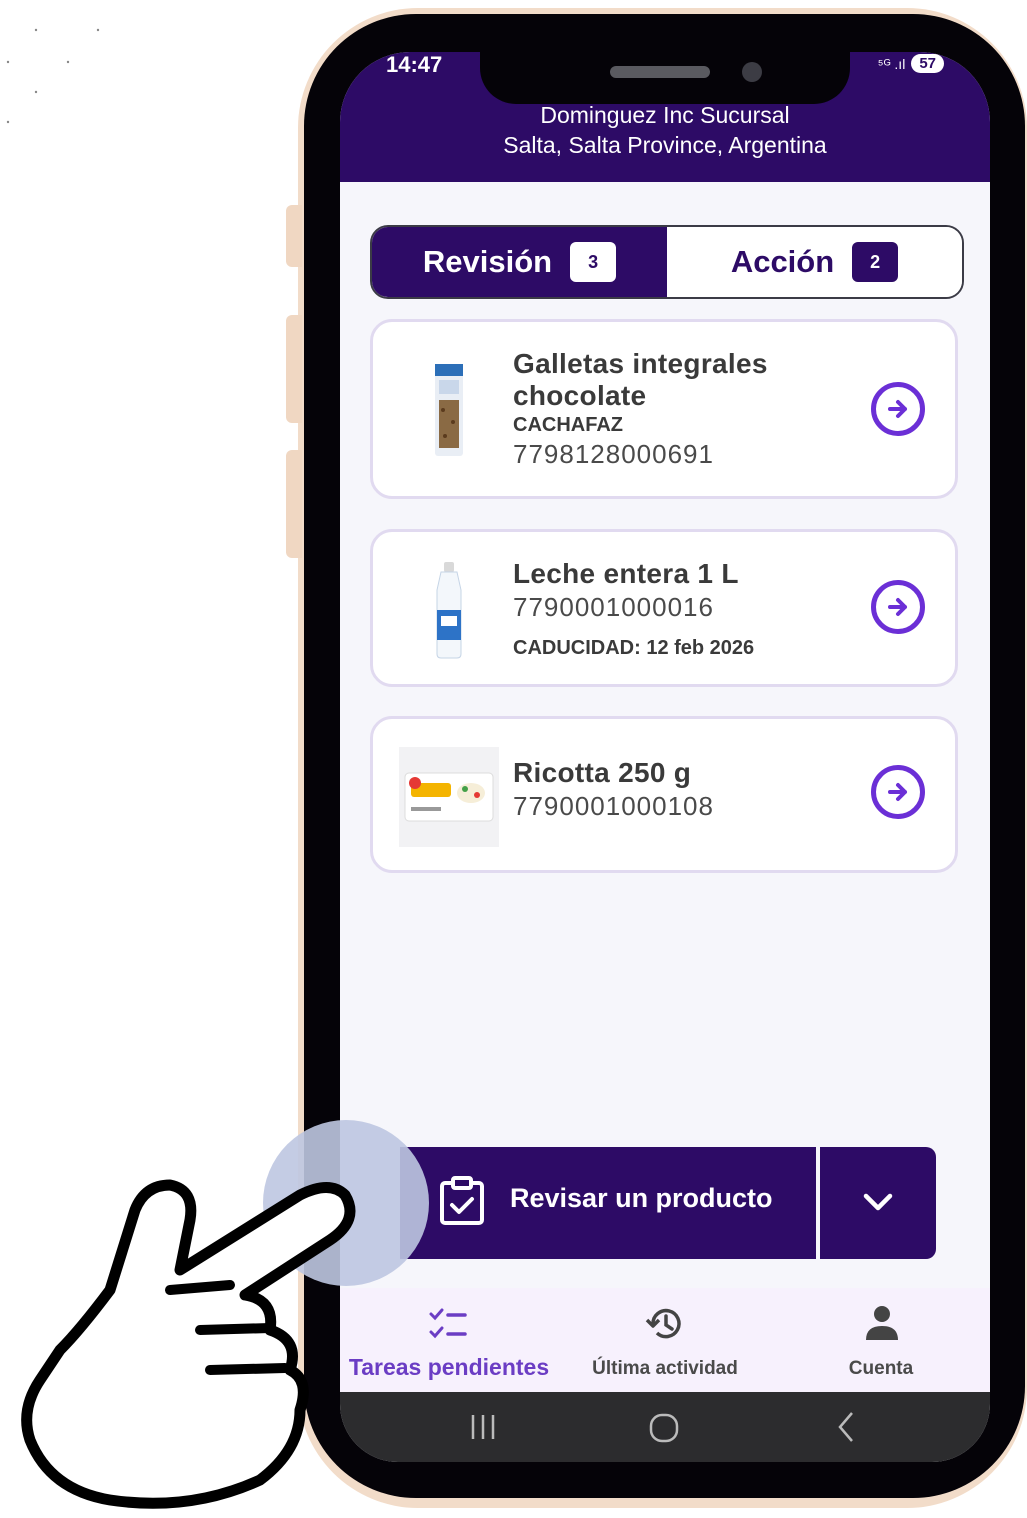  I want to click on count-badge: 2, so click(875, 262).